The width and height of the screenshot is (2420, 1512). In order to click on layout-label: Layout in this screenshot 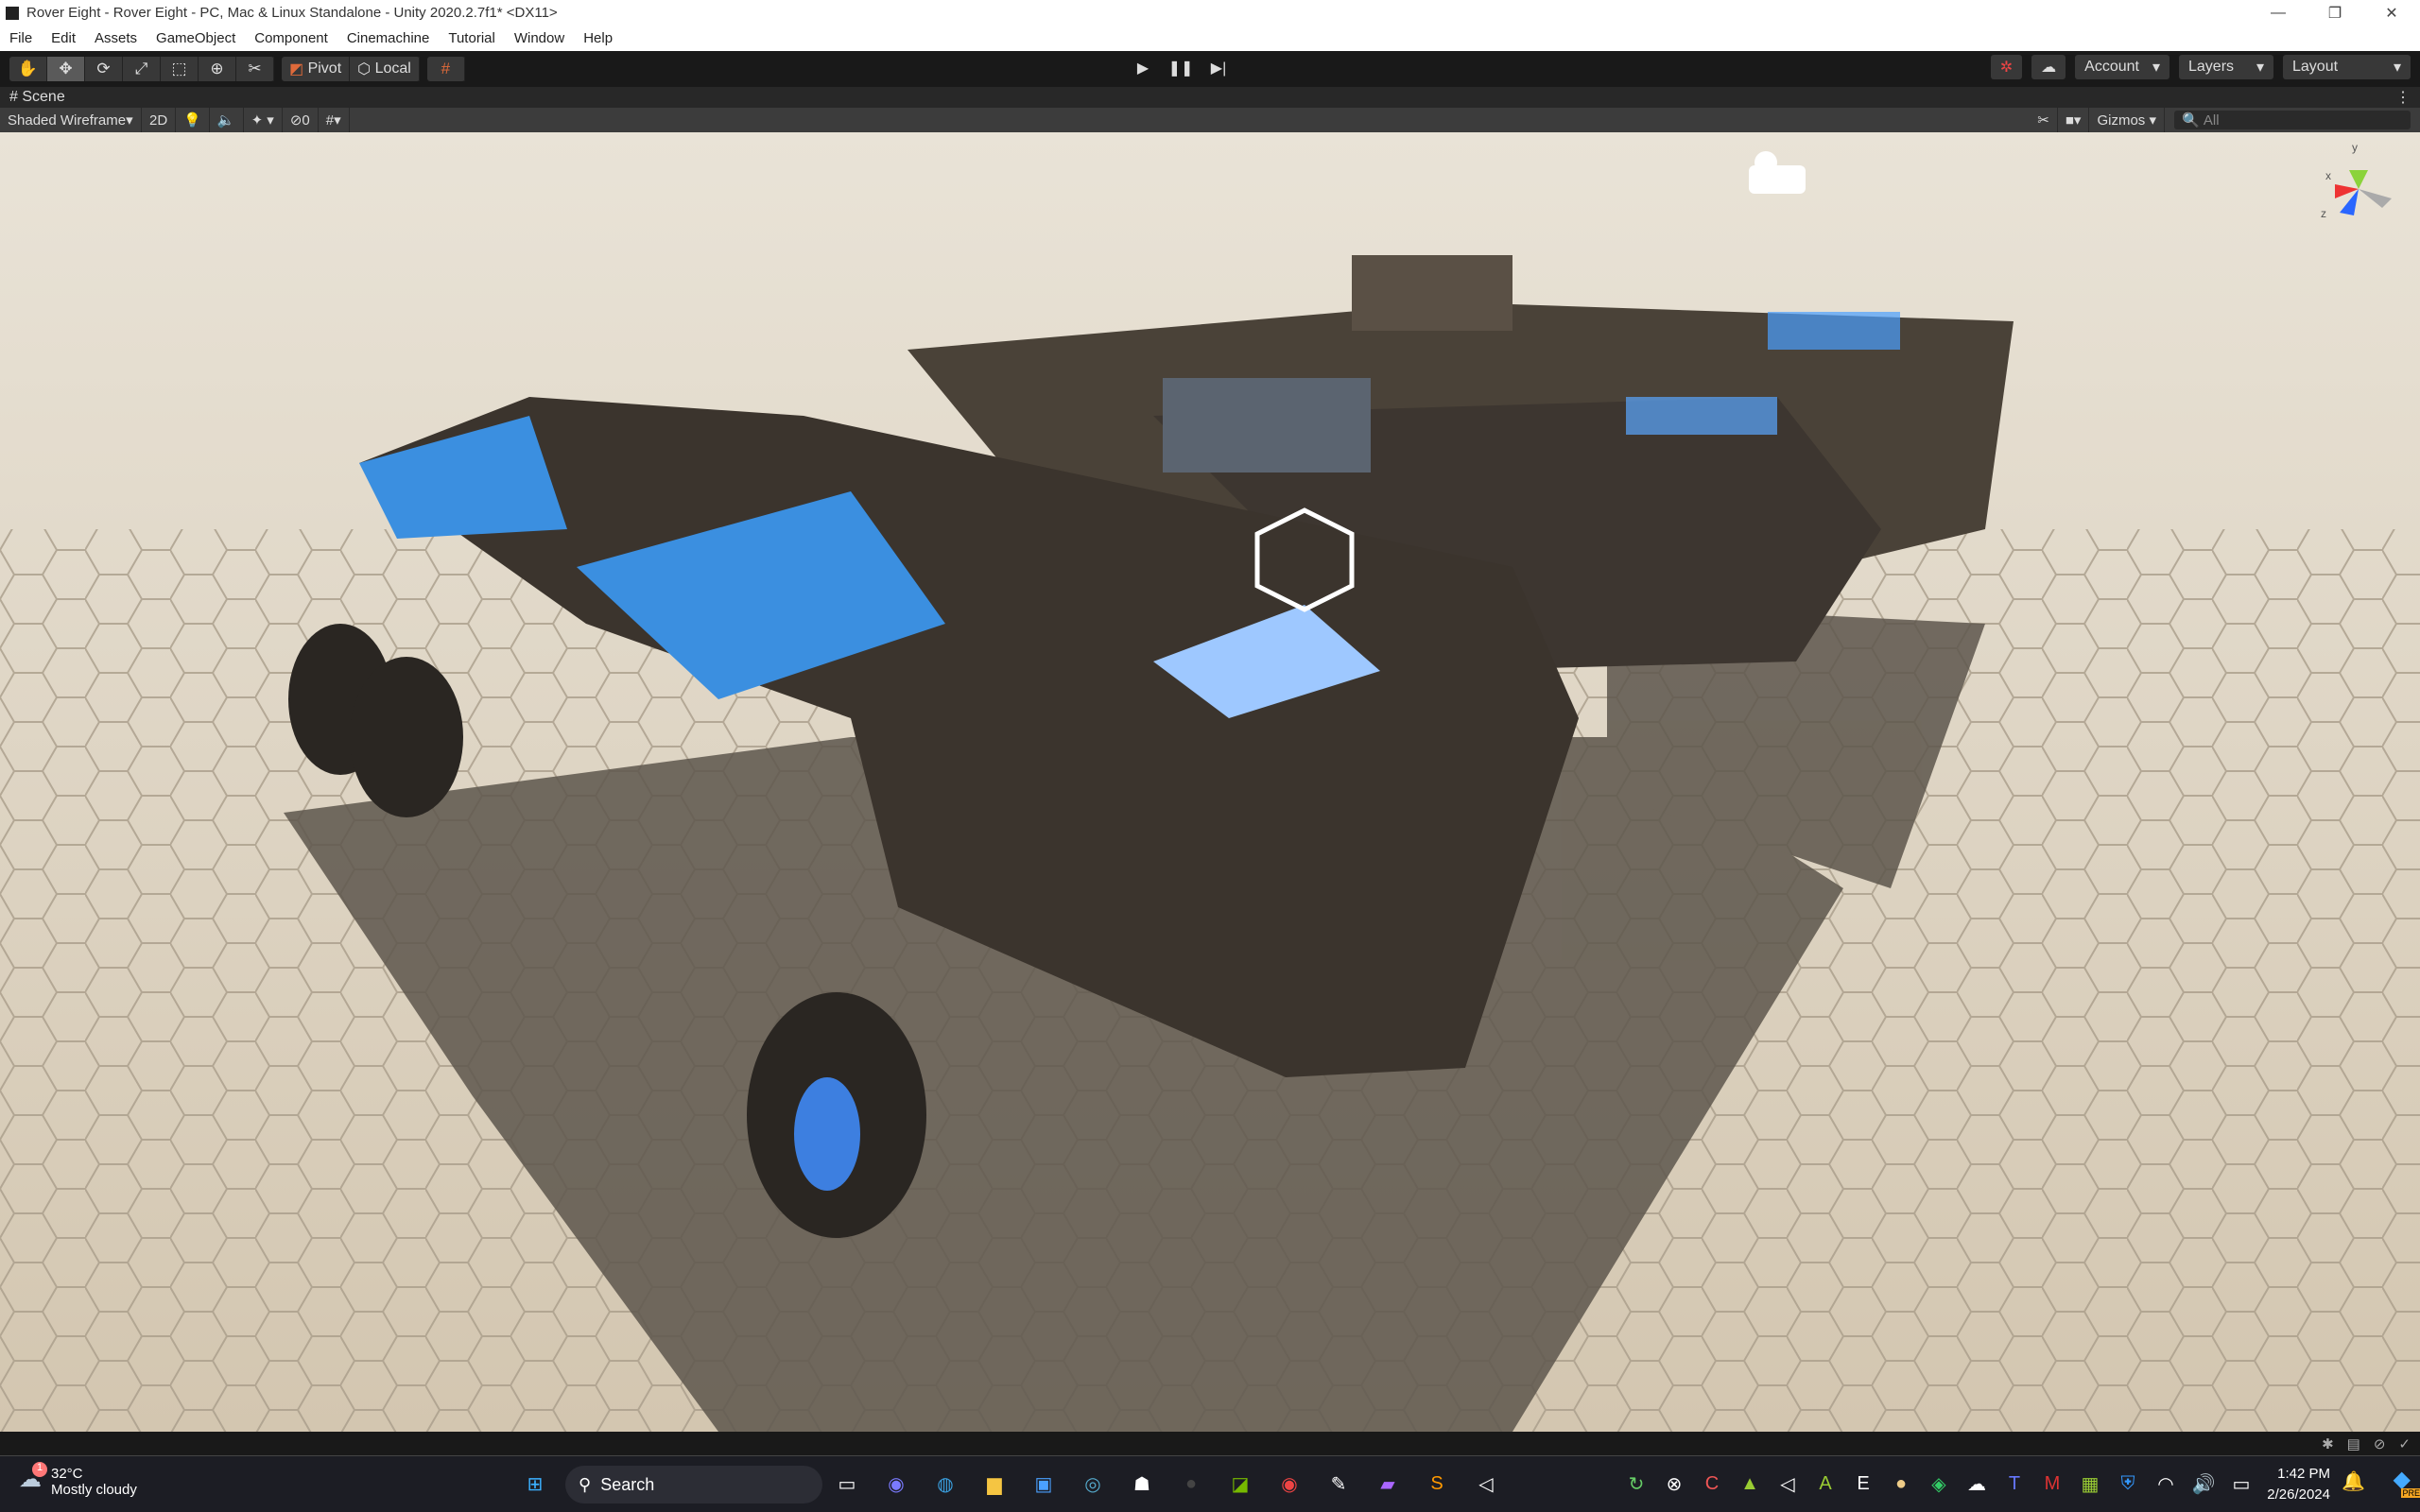, I will do `click(2315, 67)`.